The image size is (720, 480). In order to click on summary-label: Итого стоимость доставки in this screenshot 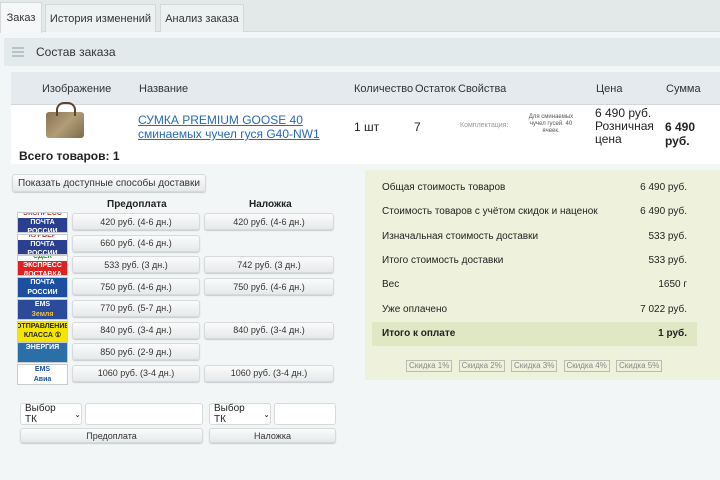, I will do `click(443, 260)`.